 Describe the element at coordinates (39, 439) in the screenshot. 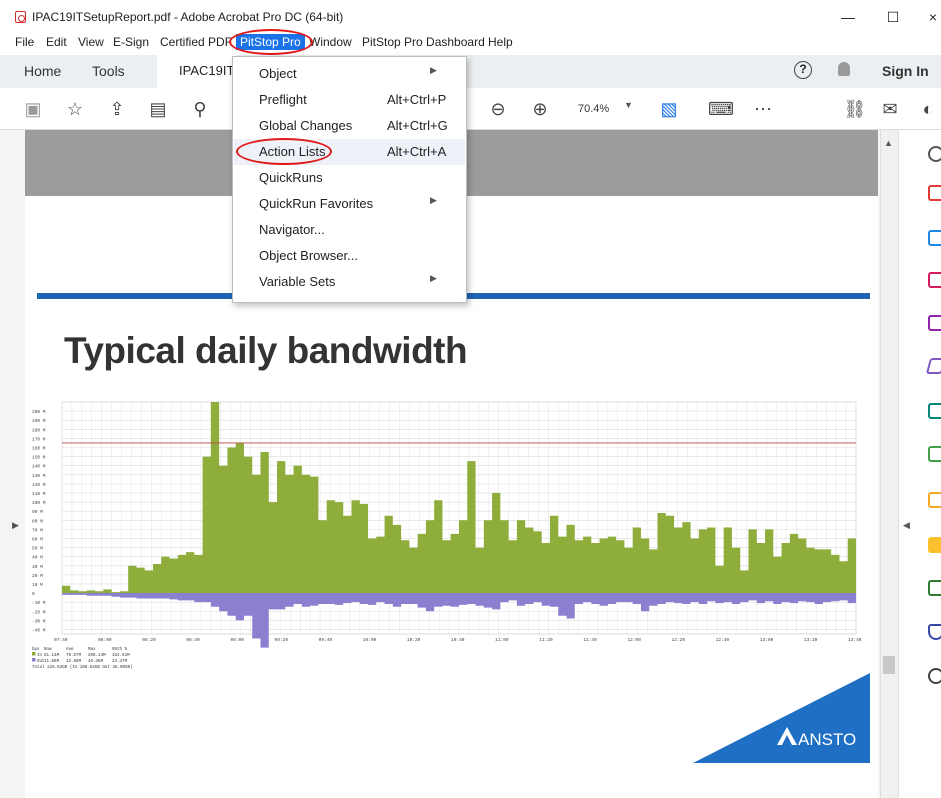

I see `y-tick-label: 170 M` at that location.